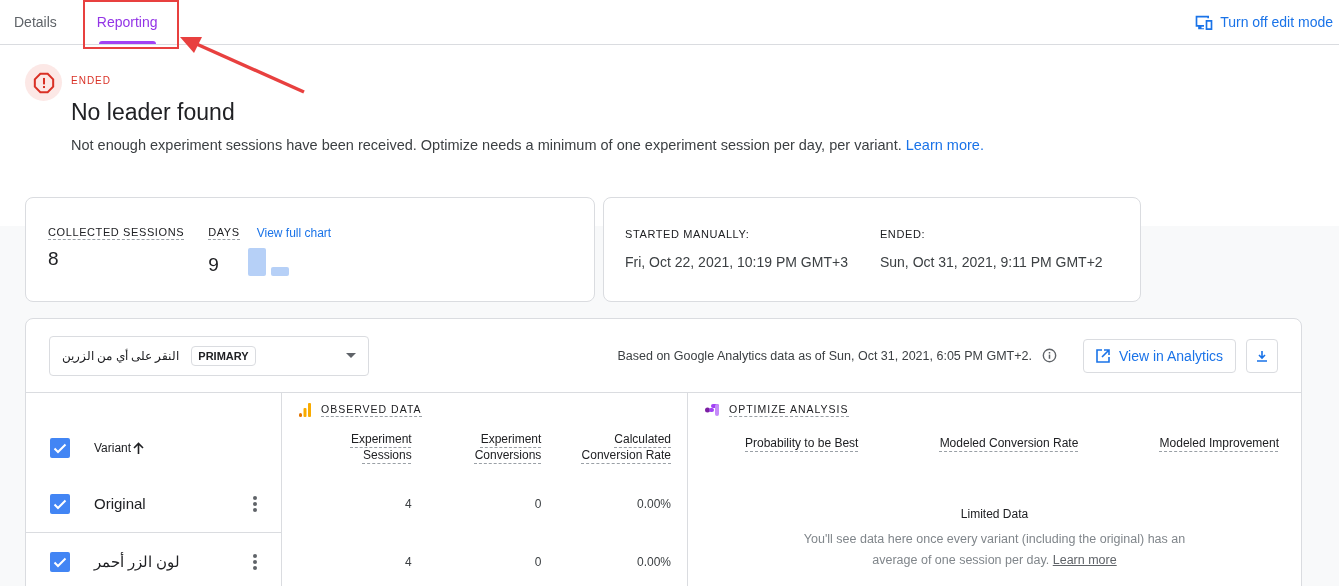  I want to click on date-value: Sun, Oct 31, 2021, 9:11 PM GMT+2, so click(991, 262).